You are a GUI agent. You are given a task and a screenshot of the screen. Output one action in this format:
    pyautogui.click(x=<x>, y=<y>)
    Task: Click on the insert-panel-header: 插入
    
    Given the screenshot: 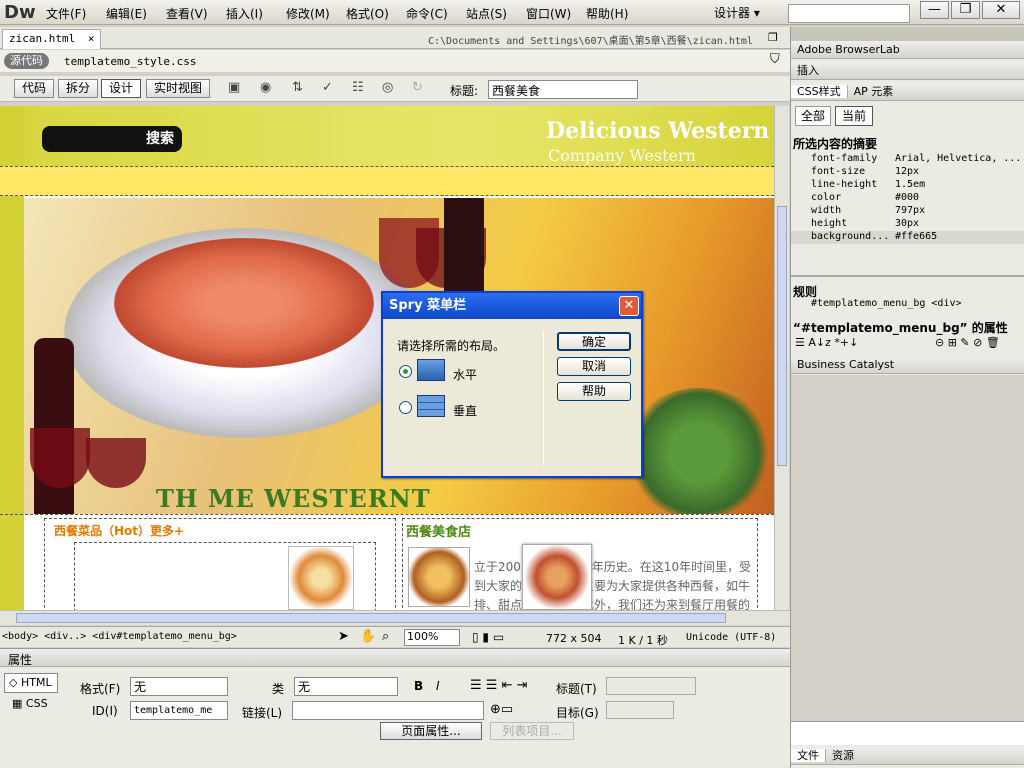 What is the action you would take?
    pyautogui.click(x=907, y=71)
    